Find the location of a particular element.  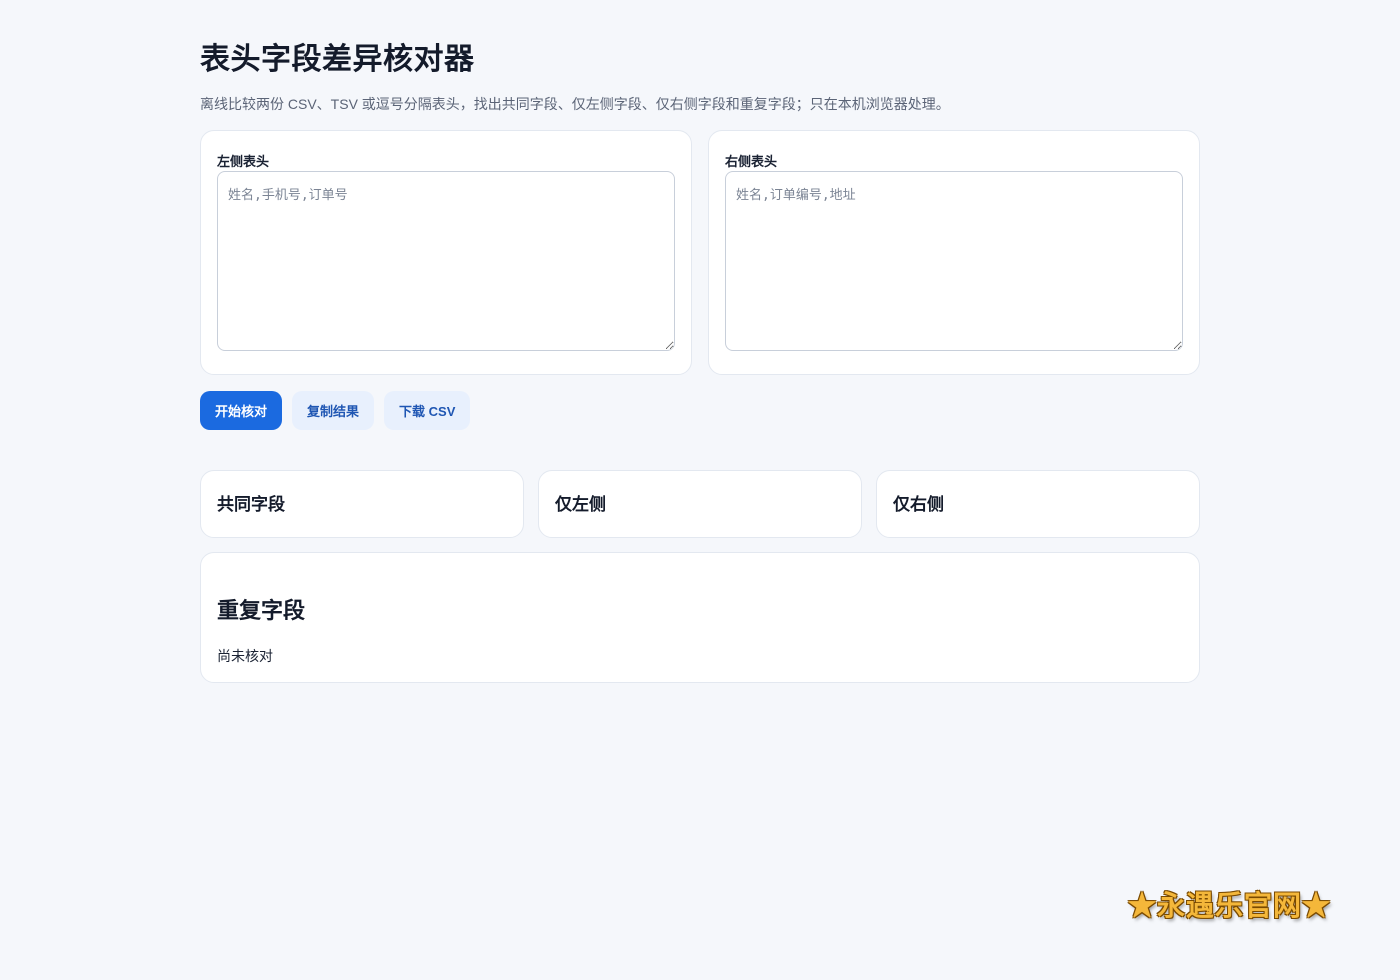

right-only-card: 仅右侧 is located at coordinates (1038, 504).